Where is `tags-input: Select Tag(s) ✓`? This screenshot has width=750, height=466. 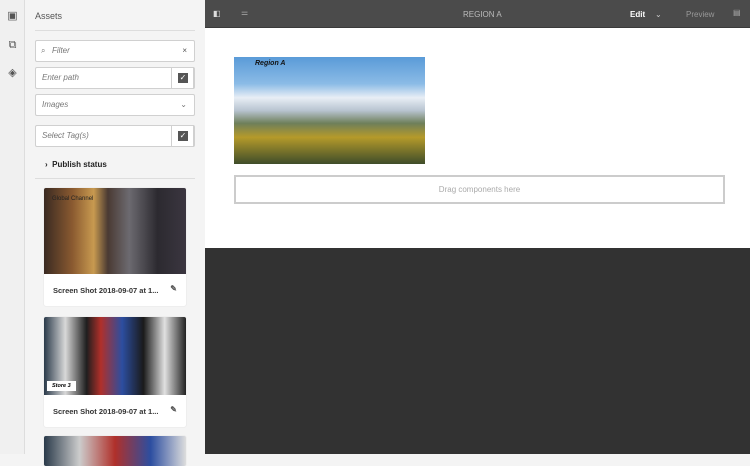 tags-input: Select Tag(s) ✓ is located at coordinates (115, 136).